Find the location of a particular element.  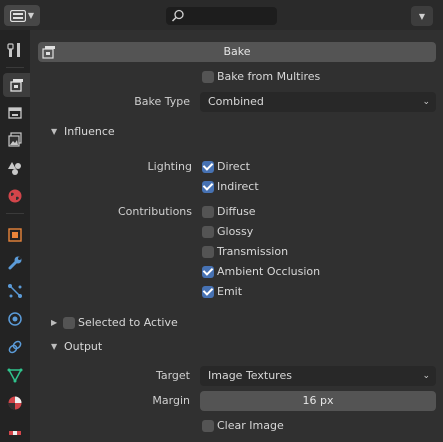

target-value: Image Textures is located at coordinates (250, 375).